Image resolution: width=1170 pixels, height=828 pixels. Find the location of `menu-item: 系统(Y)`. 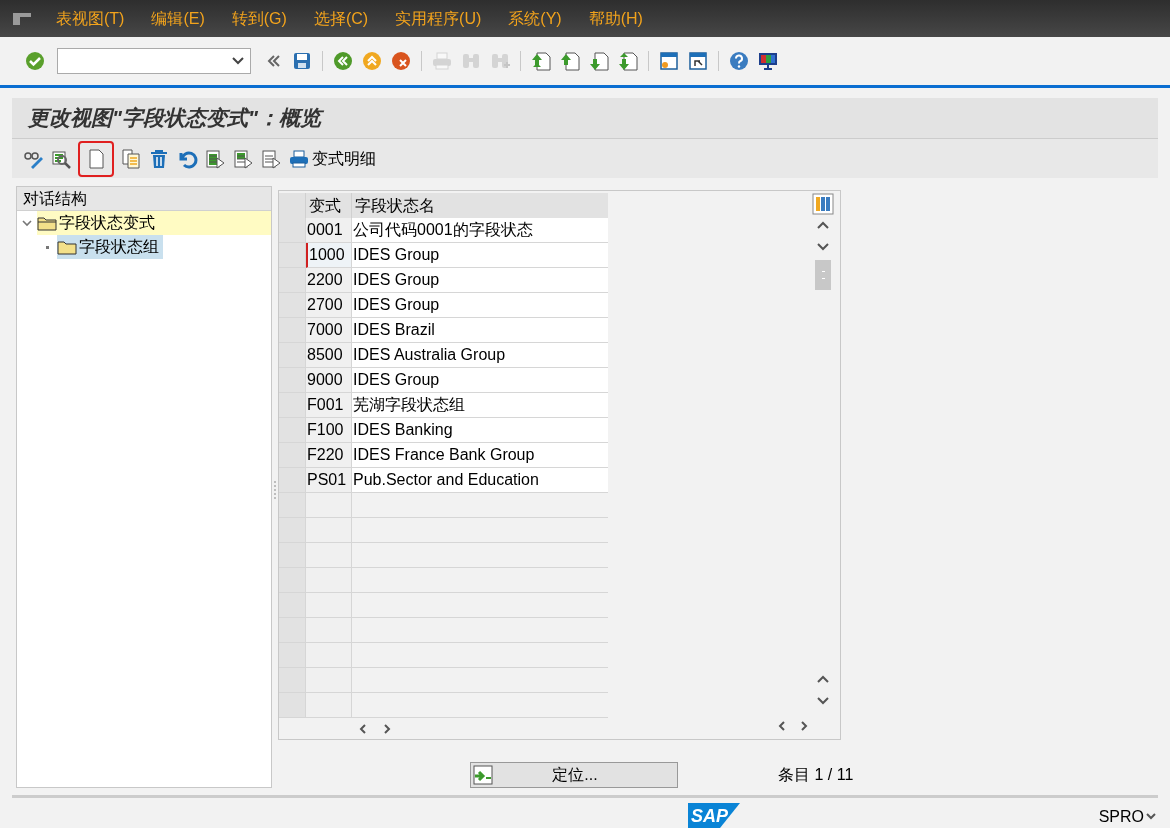

menu-item: 系统(Y) is located at coordinates (535, 18).